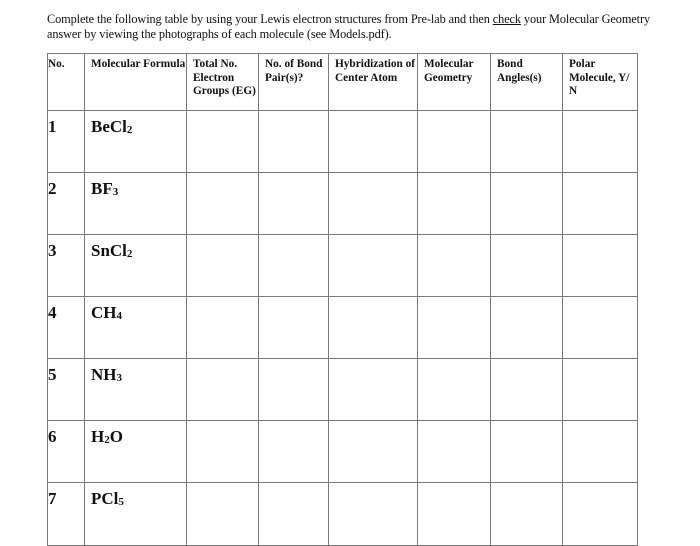 The width and height of the screenshot is (700, 546). Describe the element at coordinates (135, 265) in the screenshot. I see `molecular-formula: SnCl2` at that location.